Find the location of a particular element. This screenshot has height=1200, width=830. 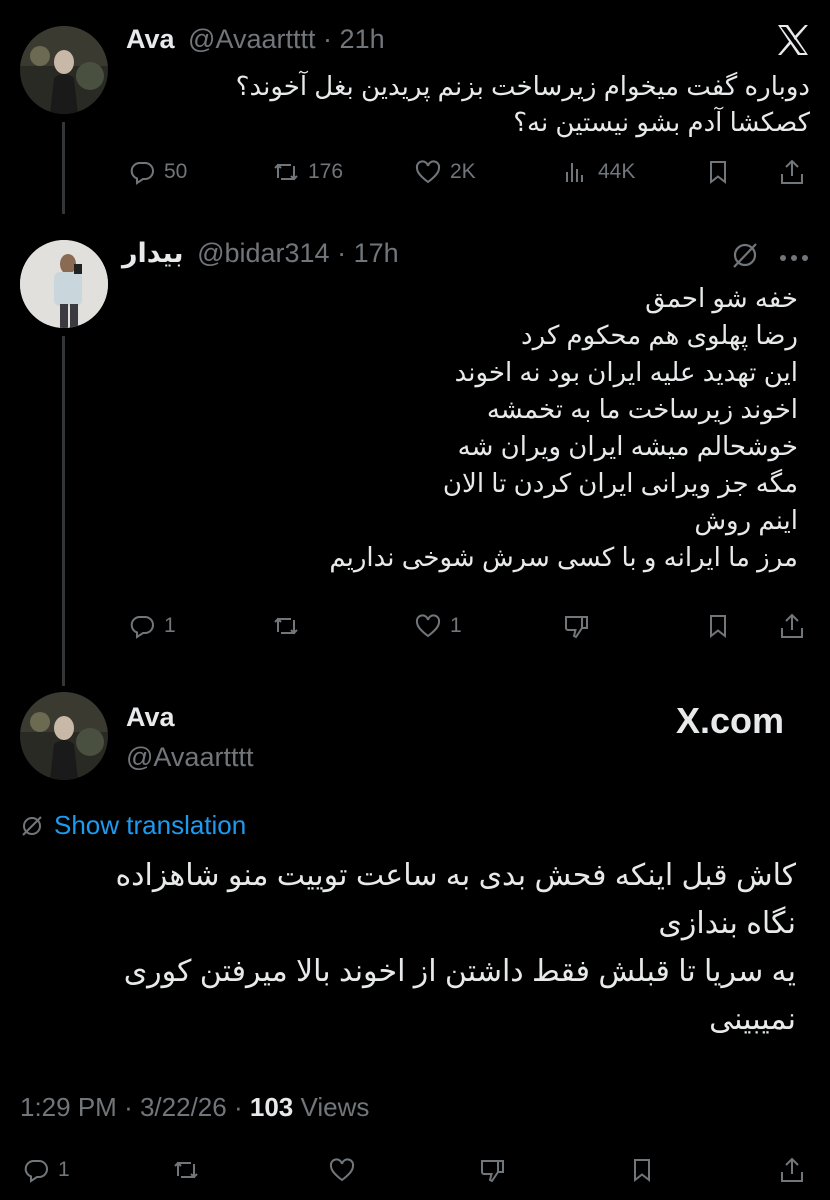

show-translation-link: Show translation is located at coordinates (133, 825).